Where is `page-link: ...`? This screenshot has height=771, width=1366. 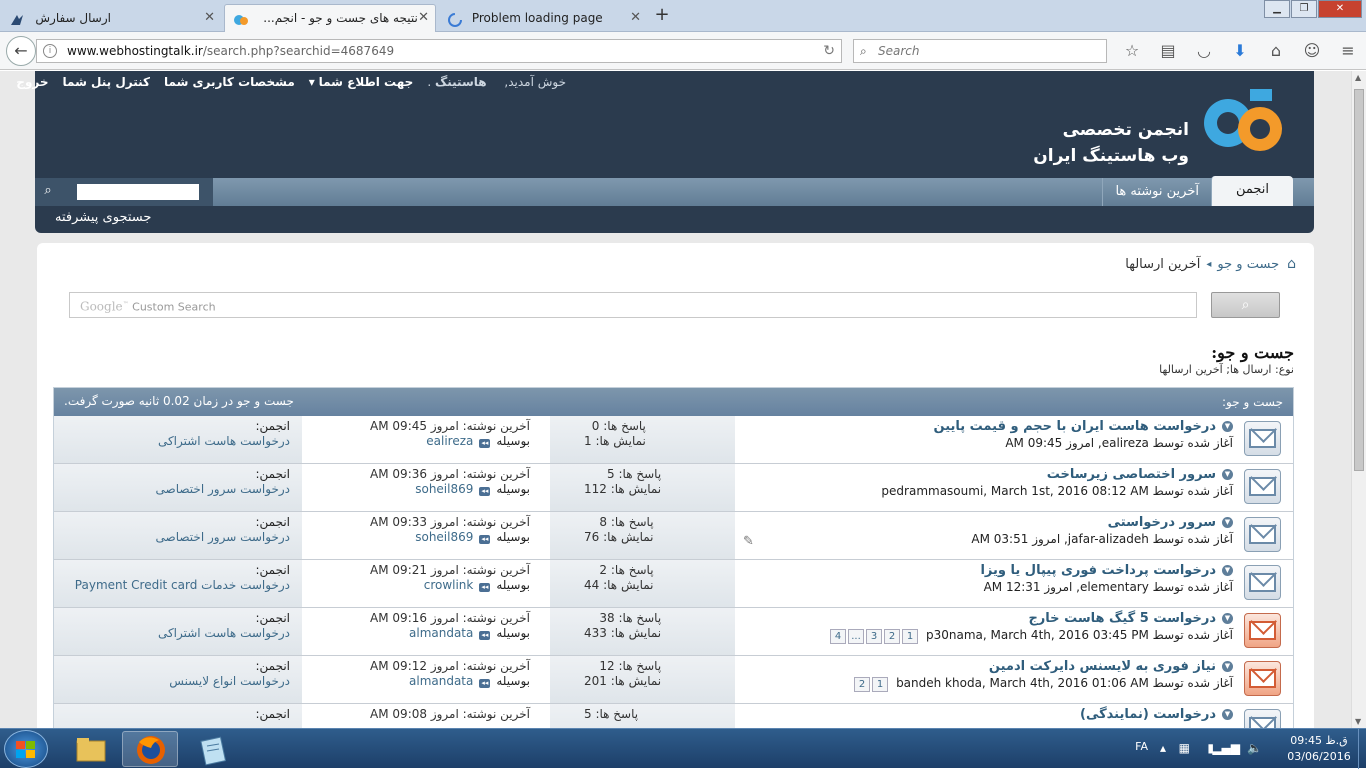
page-link: ... is located at coordinates (856, 636).